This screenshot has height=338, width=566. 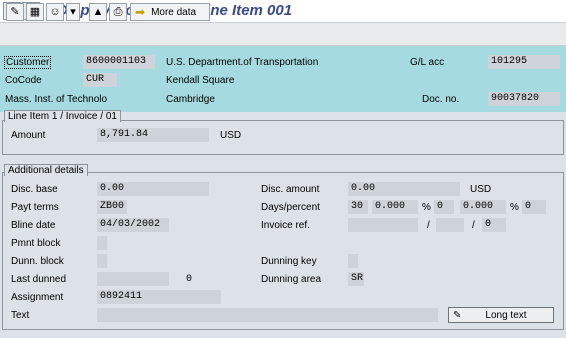 I want to click on amount-field: 8,791.84, so click(x=153, y=135).